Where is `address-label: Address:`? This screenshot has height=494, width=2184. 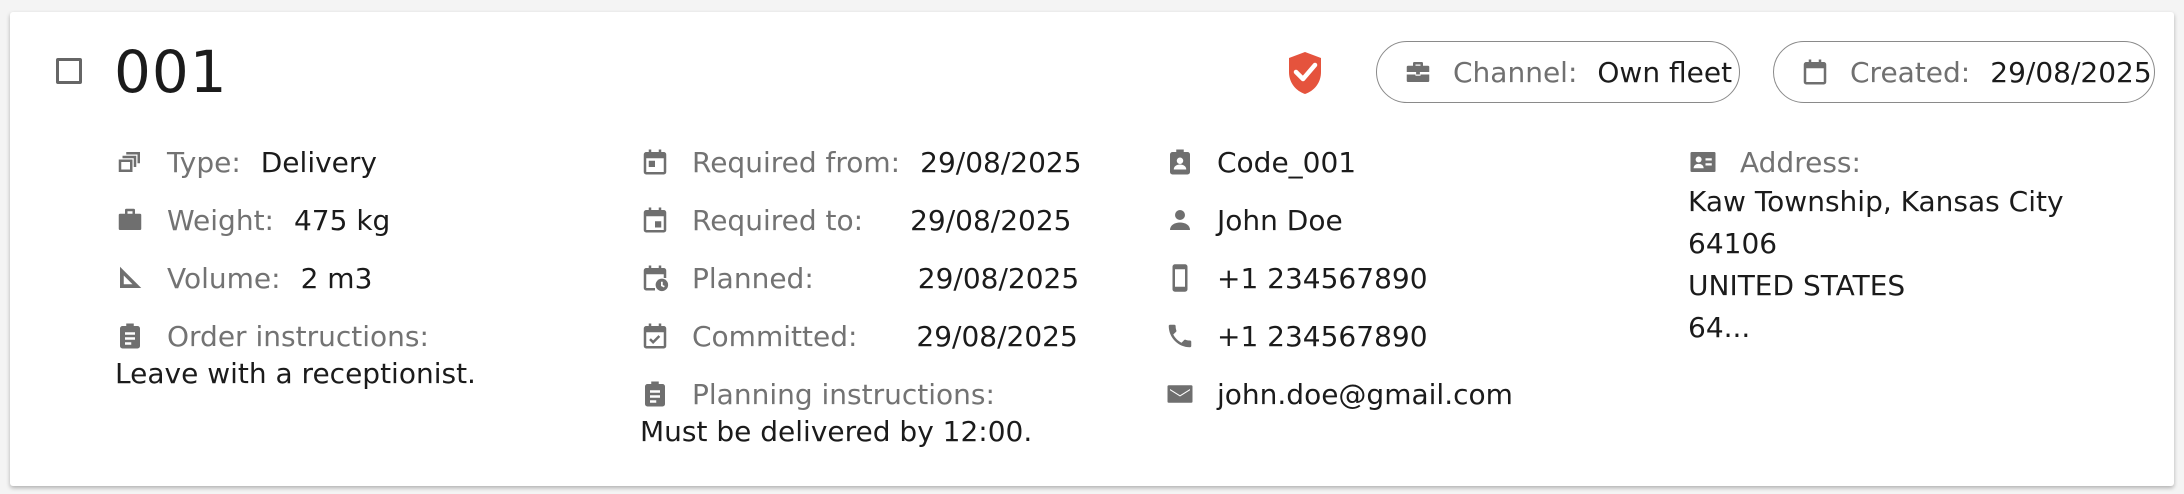
address-label: Address: is located at coordinates (1800, 162).